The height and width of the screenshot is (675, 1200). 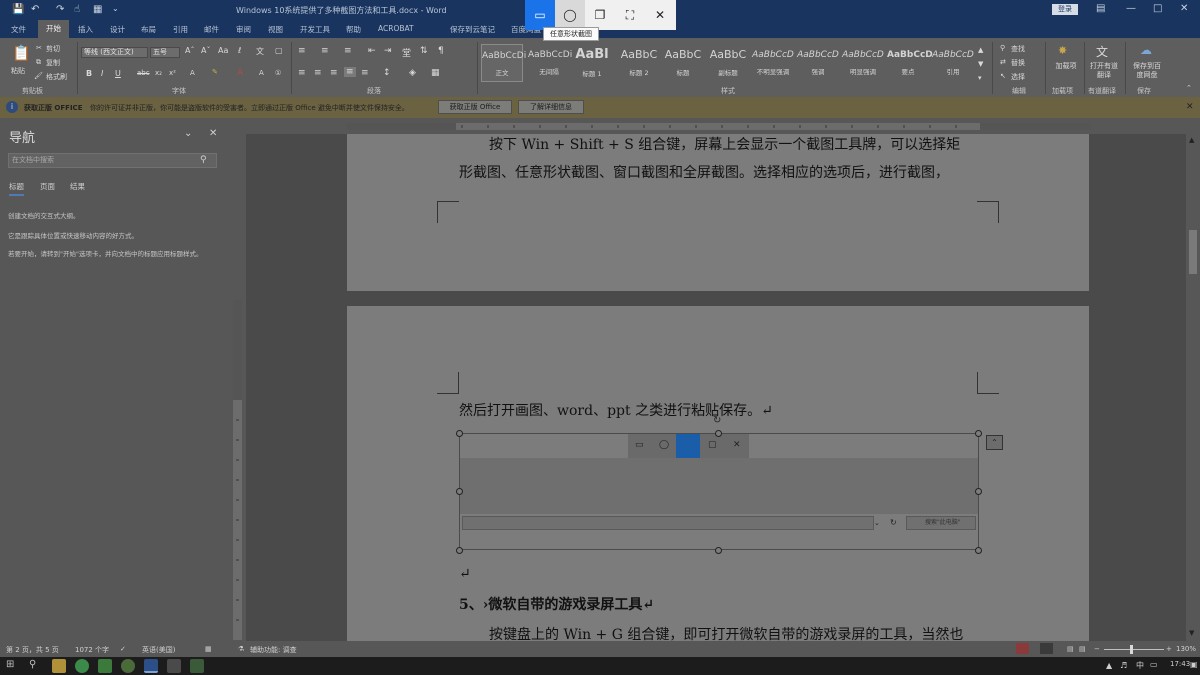 I want to click on cut-icon: ✂, so click(x=39, y=48).